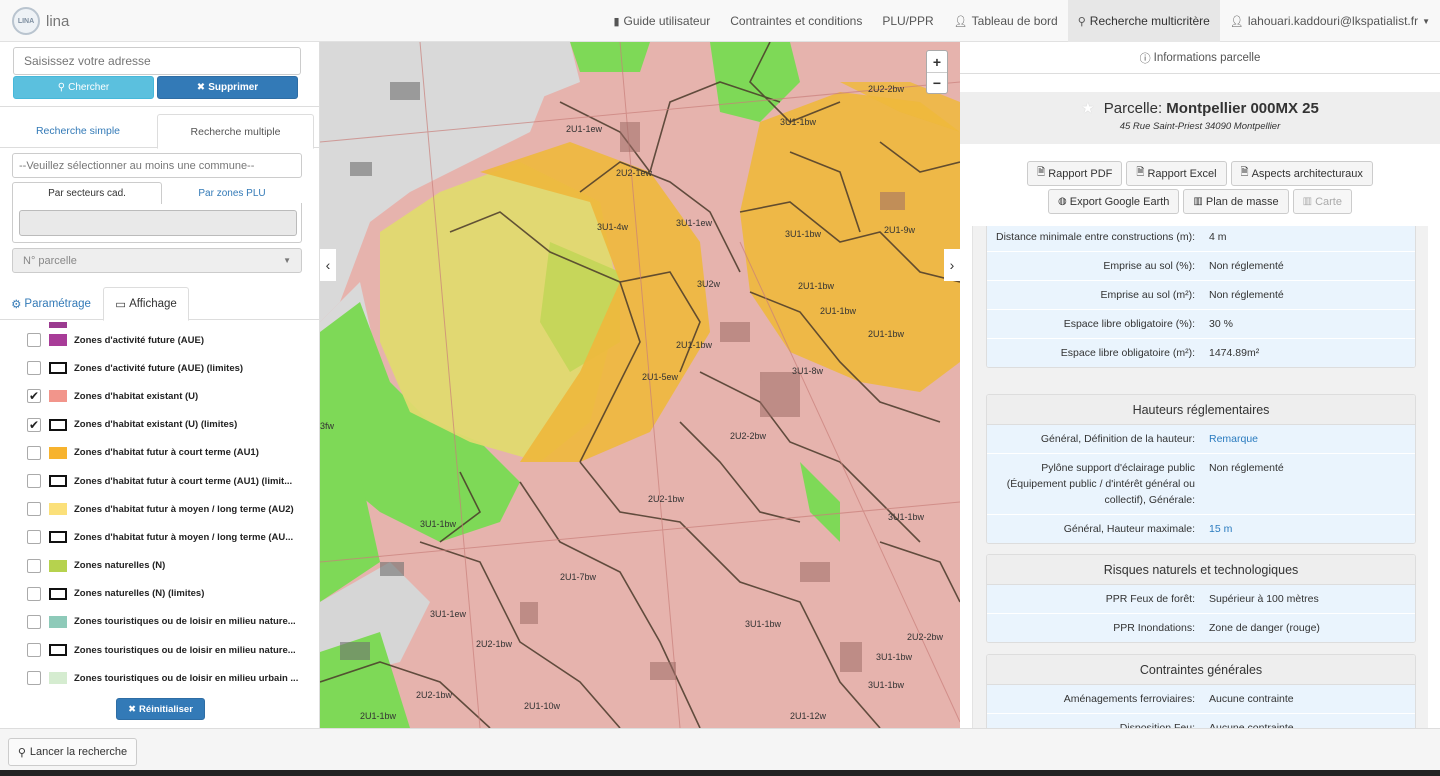 This screenshot has width=1440, height=776. Describe the element at coordinates (1236, 201) in the screenshot. I see `plan-de-masse-button: ▥ Plan de masse` at that location.